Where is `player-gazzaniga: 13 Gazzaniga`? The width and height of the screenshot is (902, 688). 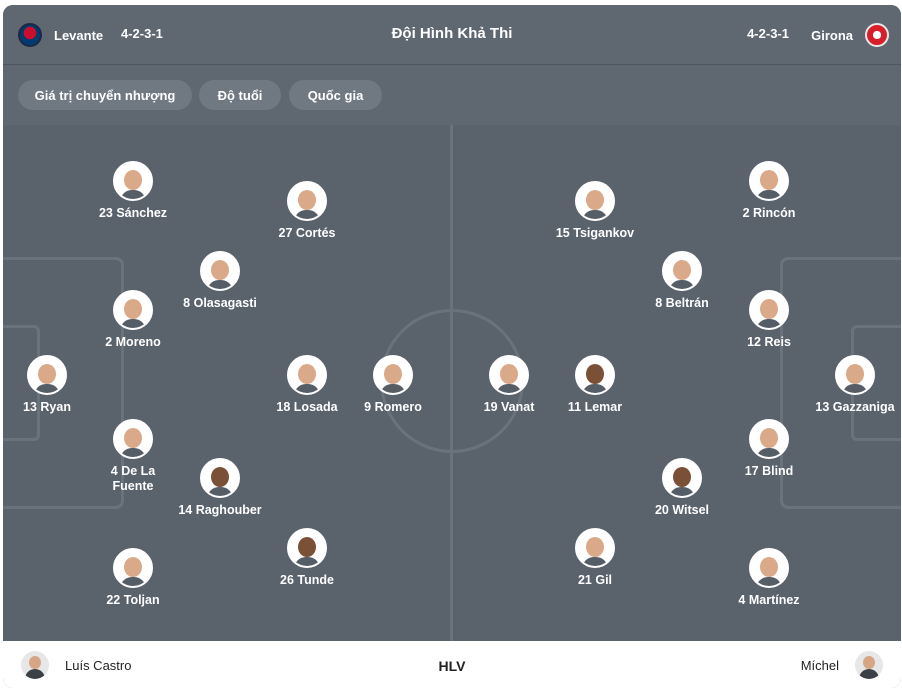 player-gazzaniga: 13 Gazzaniga is located at coordinates (848, 385).